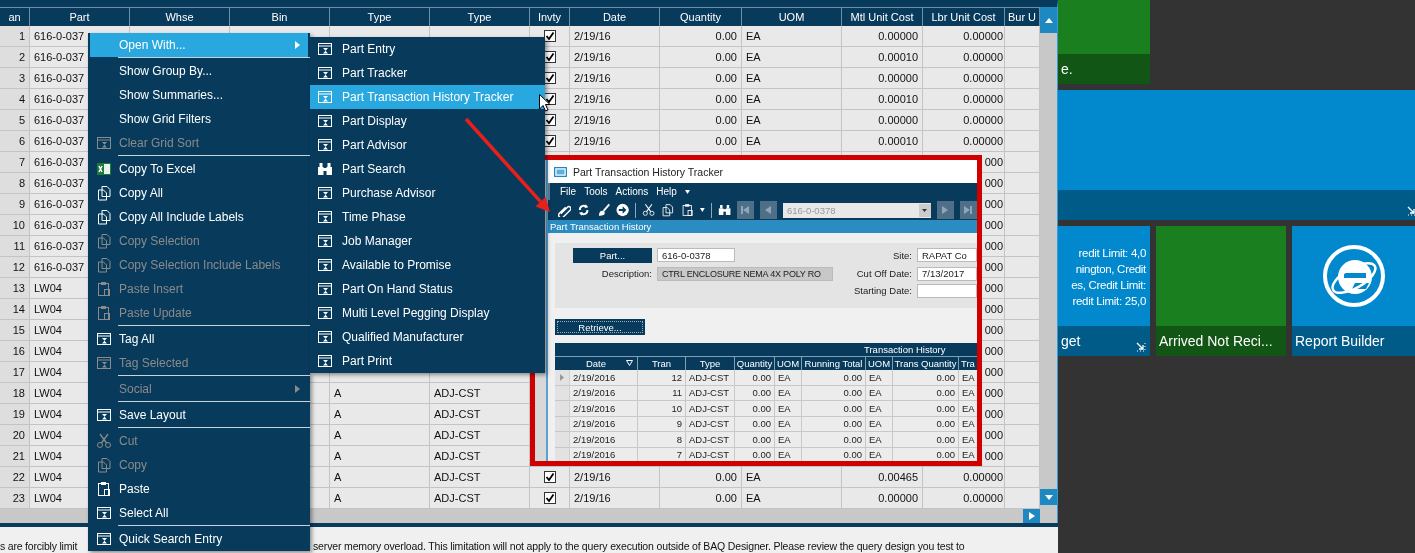 Image resolution: width=1415 pixels, height=553 pixels. I want to click on app-tile: redit Limit: 4,0 nington, Credit es, Credit Limit: redit Limit: 25,0 get, so click(1104, 291).